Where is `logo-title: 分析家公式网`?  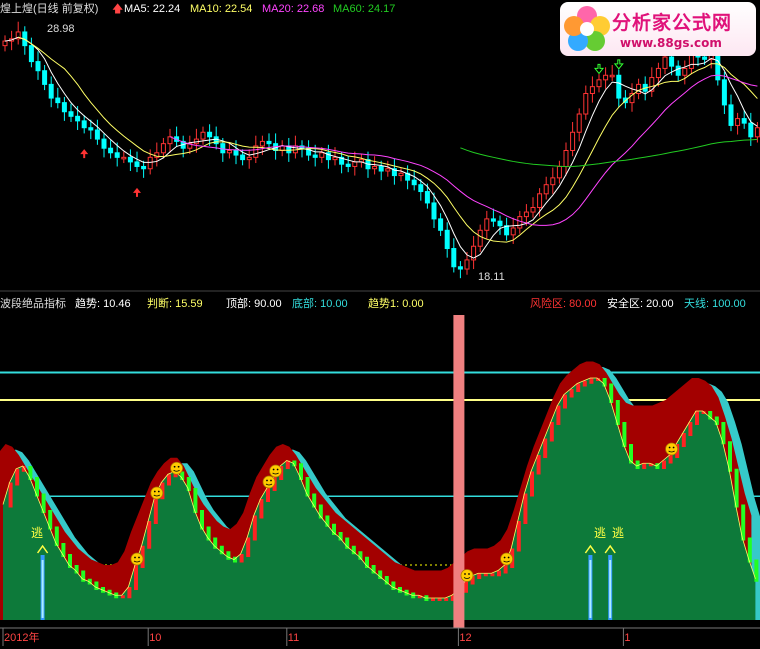 logo-title: 分析家公式网 is located at coordinates (672, 23).